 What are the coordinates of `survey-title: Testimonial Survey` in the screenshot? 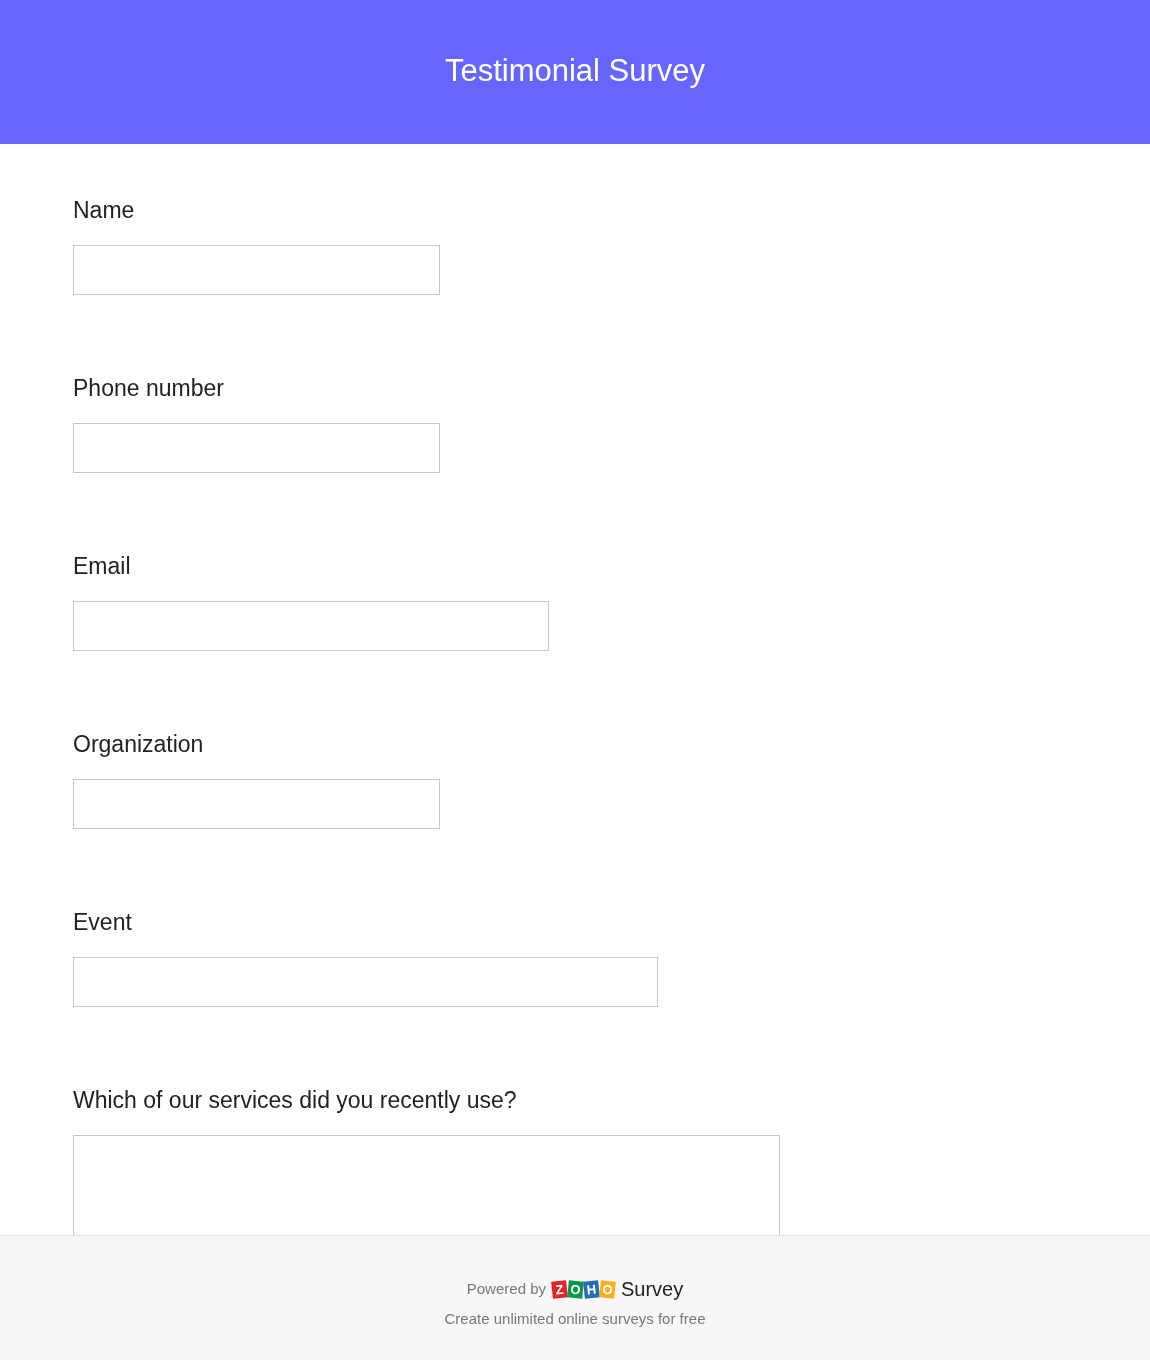 It's located at (575, 72).